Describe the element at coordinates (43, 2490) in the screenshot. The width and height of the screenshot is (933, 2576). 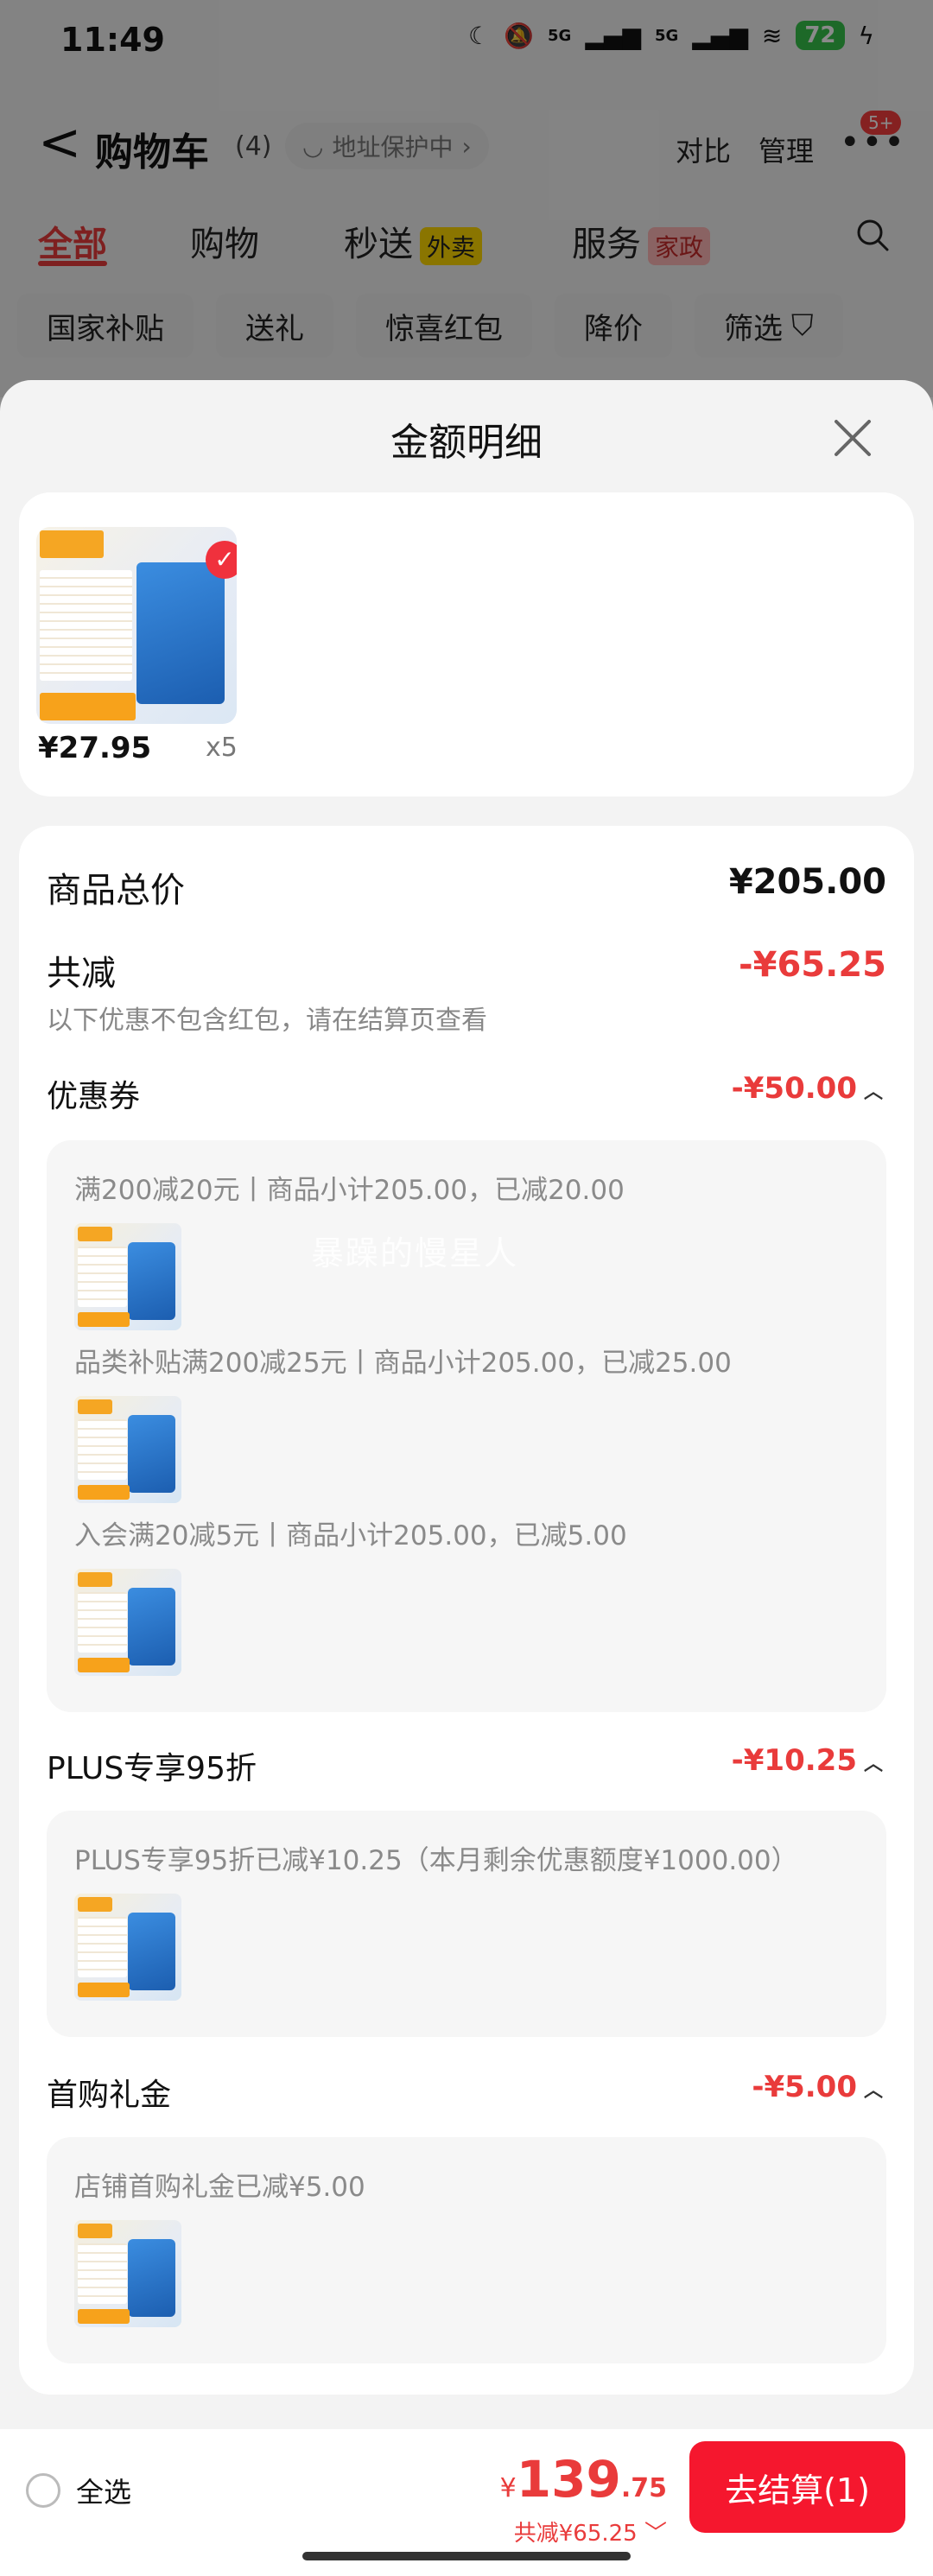
I see `select-all-radio` at that location.